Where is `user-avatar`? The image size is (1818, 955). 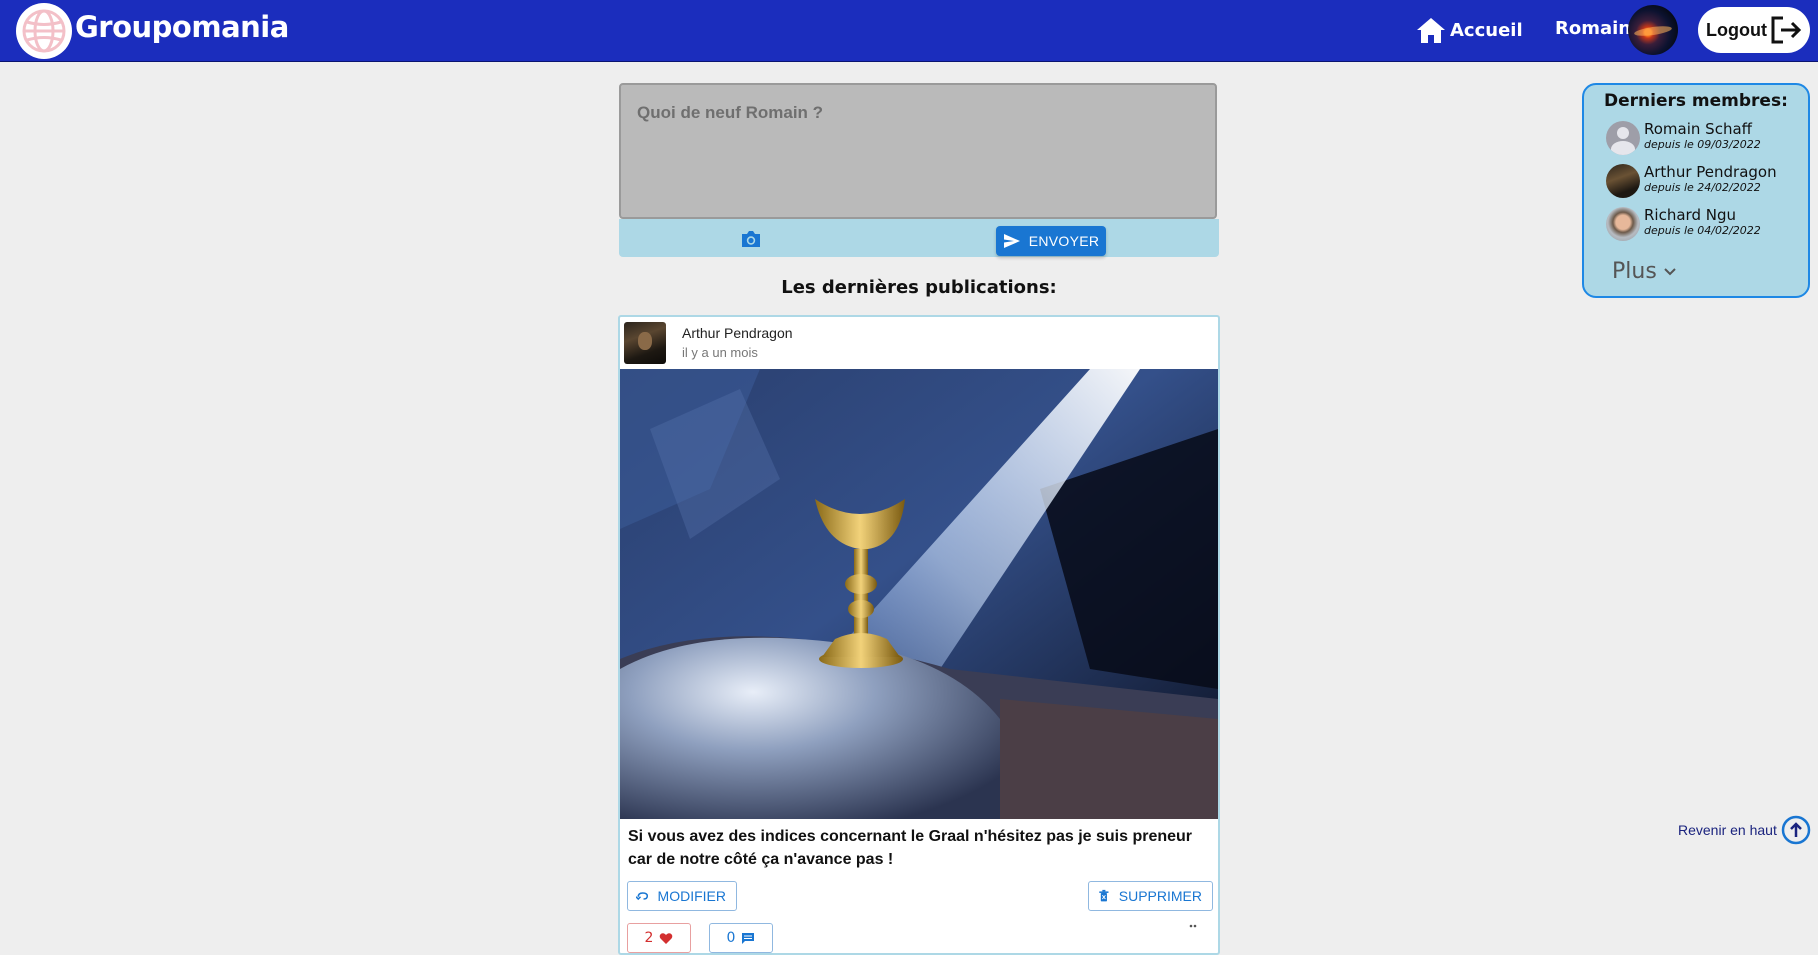
user-avatar is located at coordinates (1653, 30).